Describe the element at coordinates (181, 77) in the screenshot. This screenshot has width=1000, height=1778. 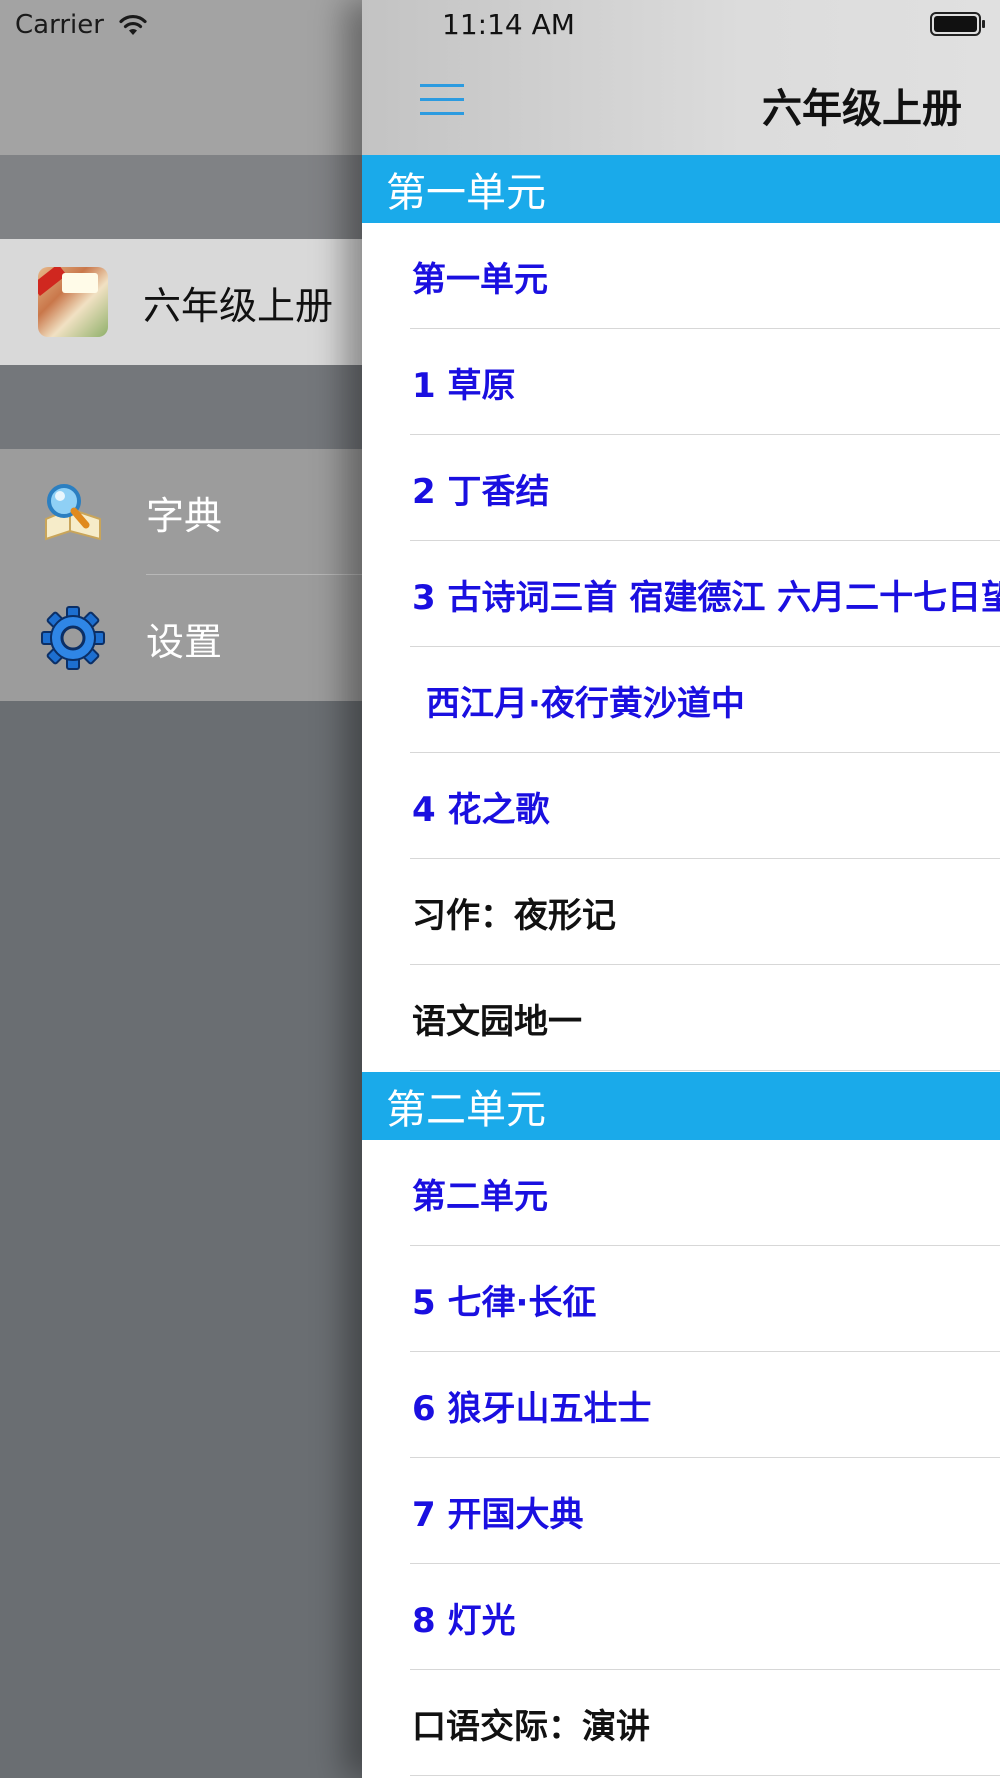
I see `drawer-header: Carrier` at that location.